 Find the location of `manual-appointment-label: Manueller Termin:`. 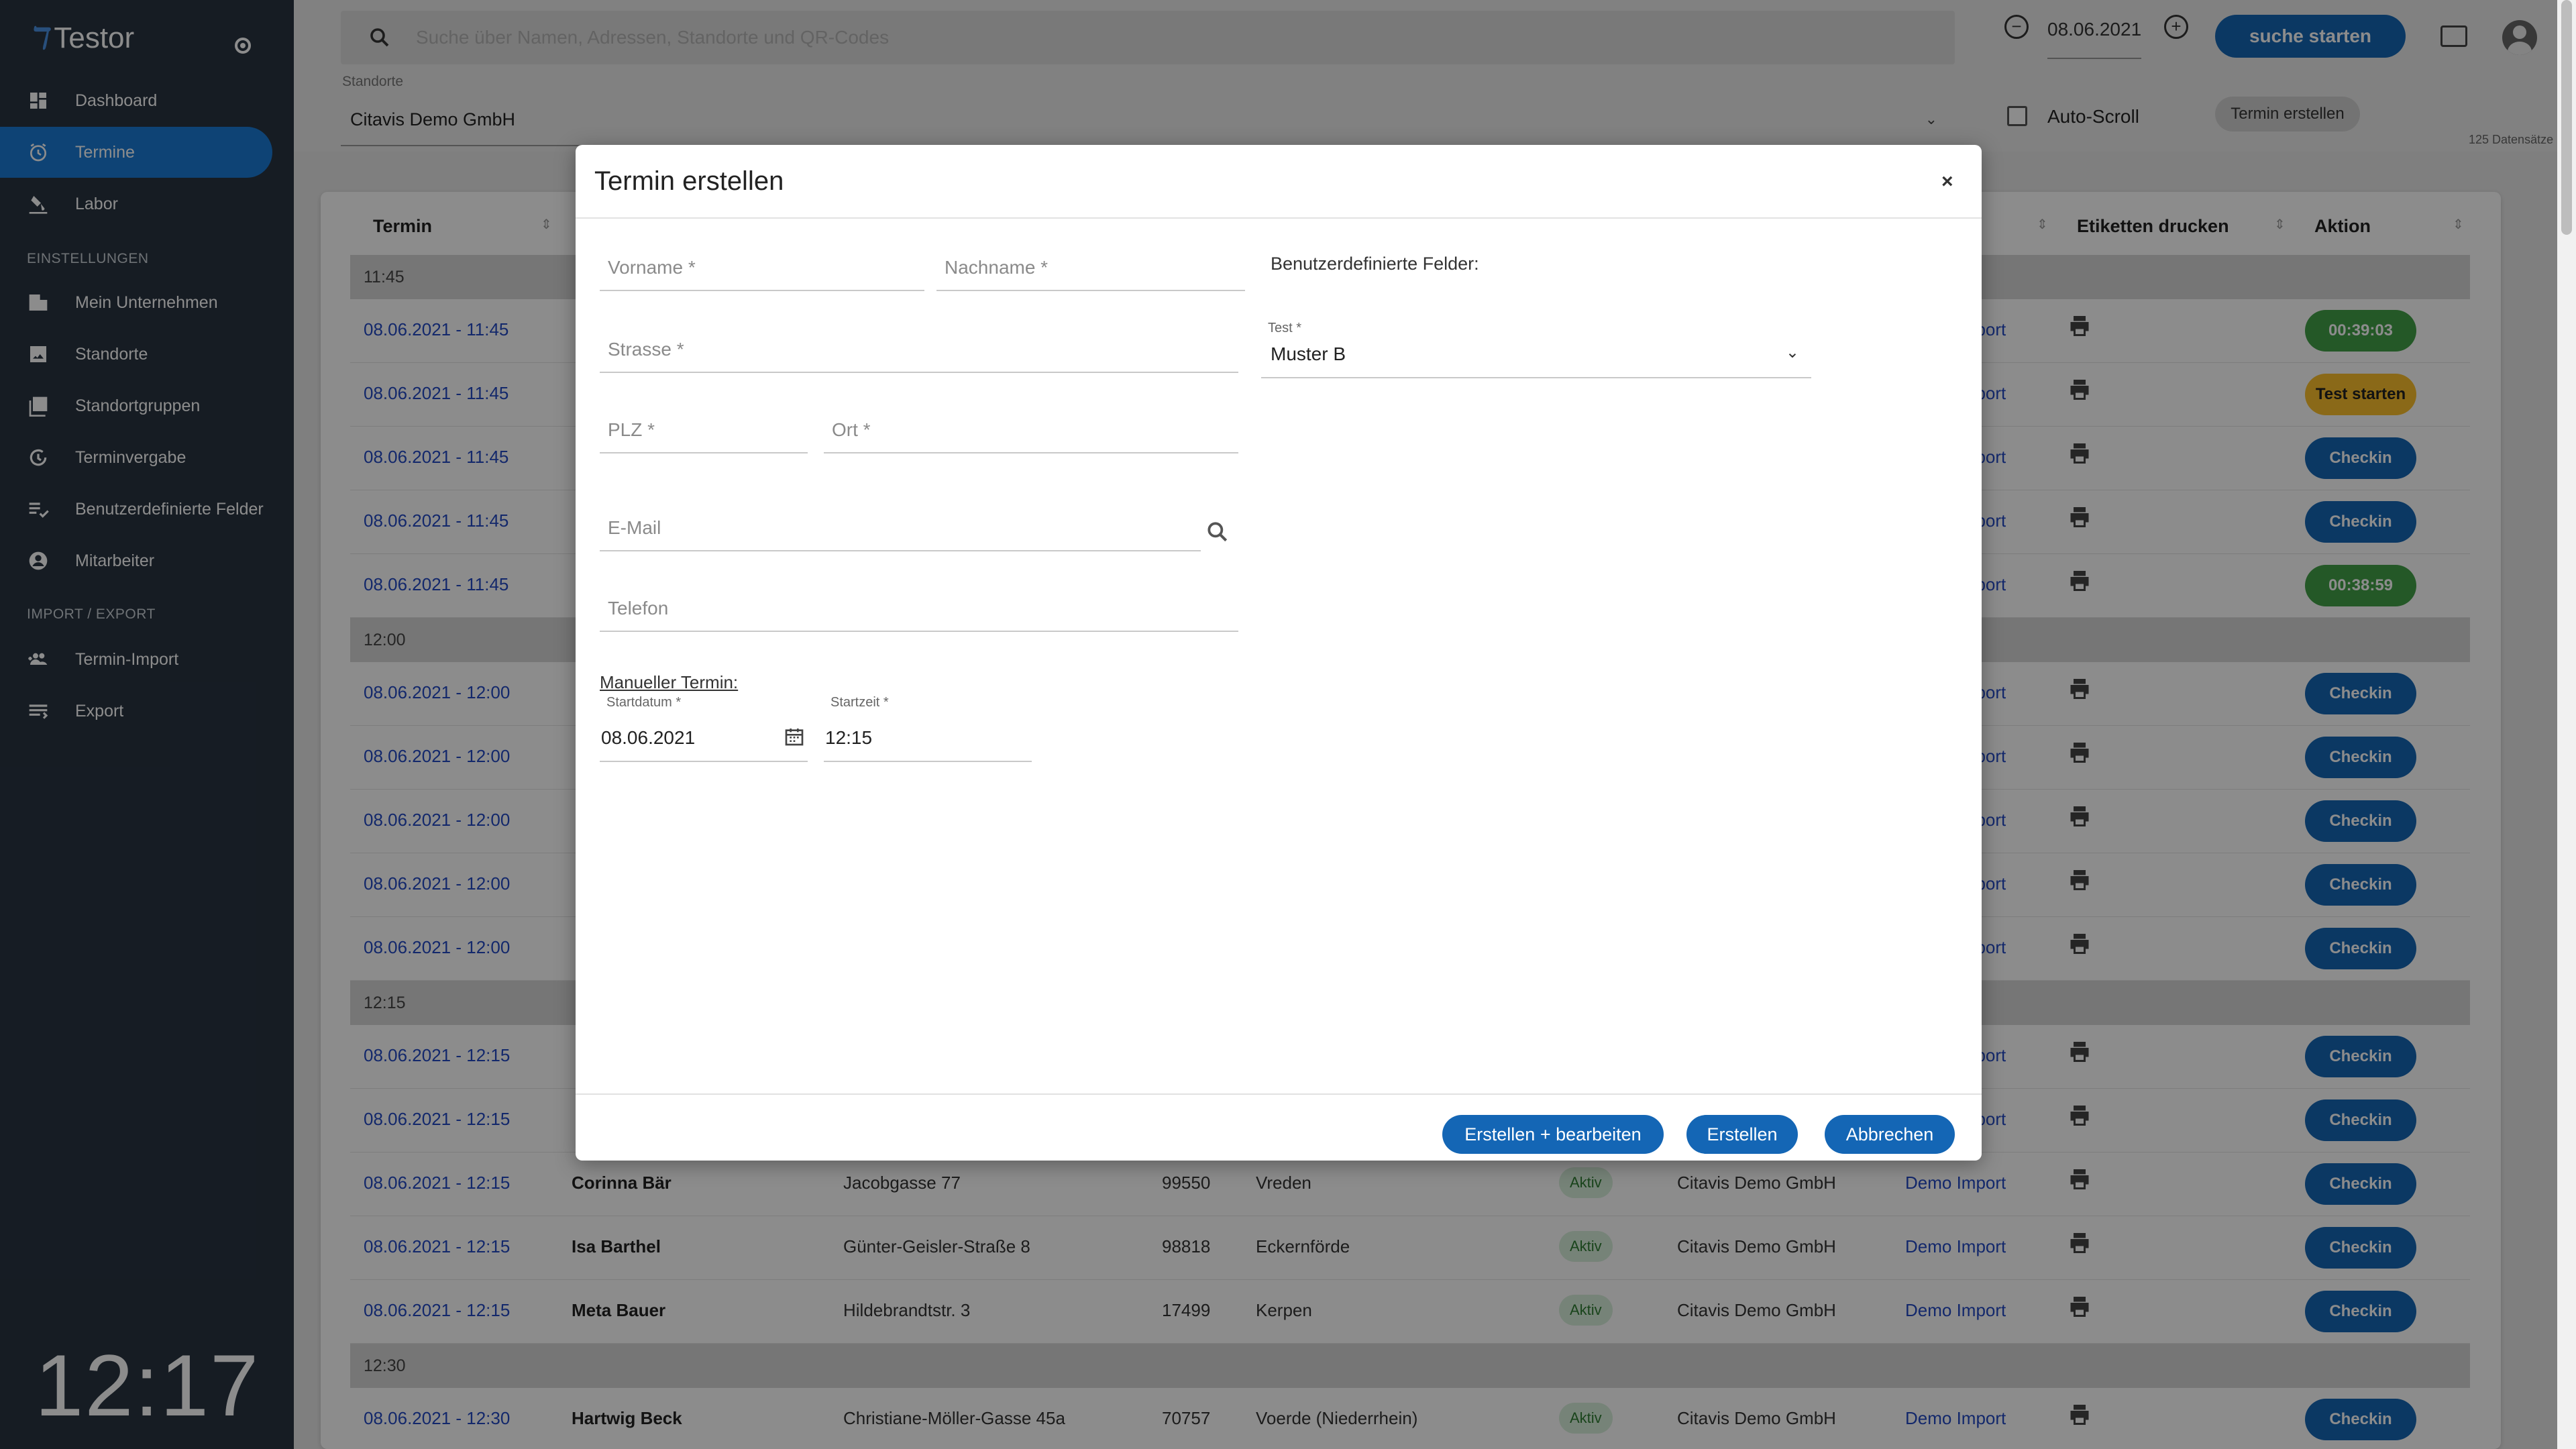

manual-appointment-label: Manueller Termin: is located at coordinates (669, 682).